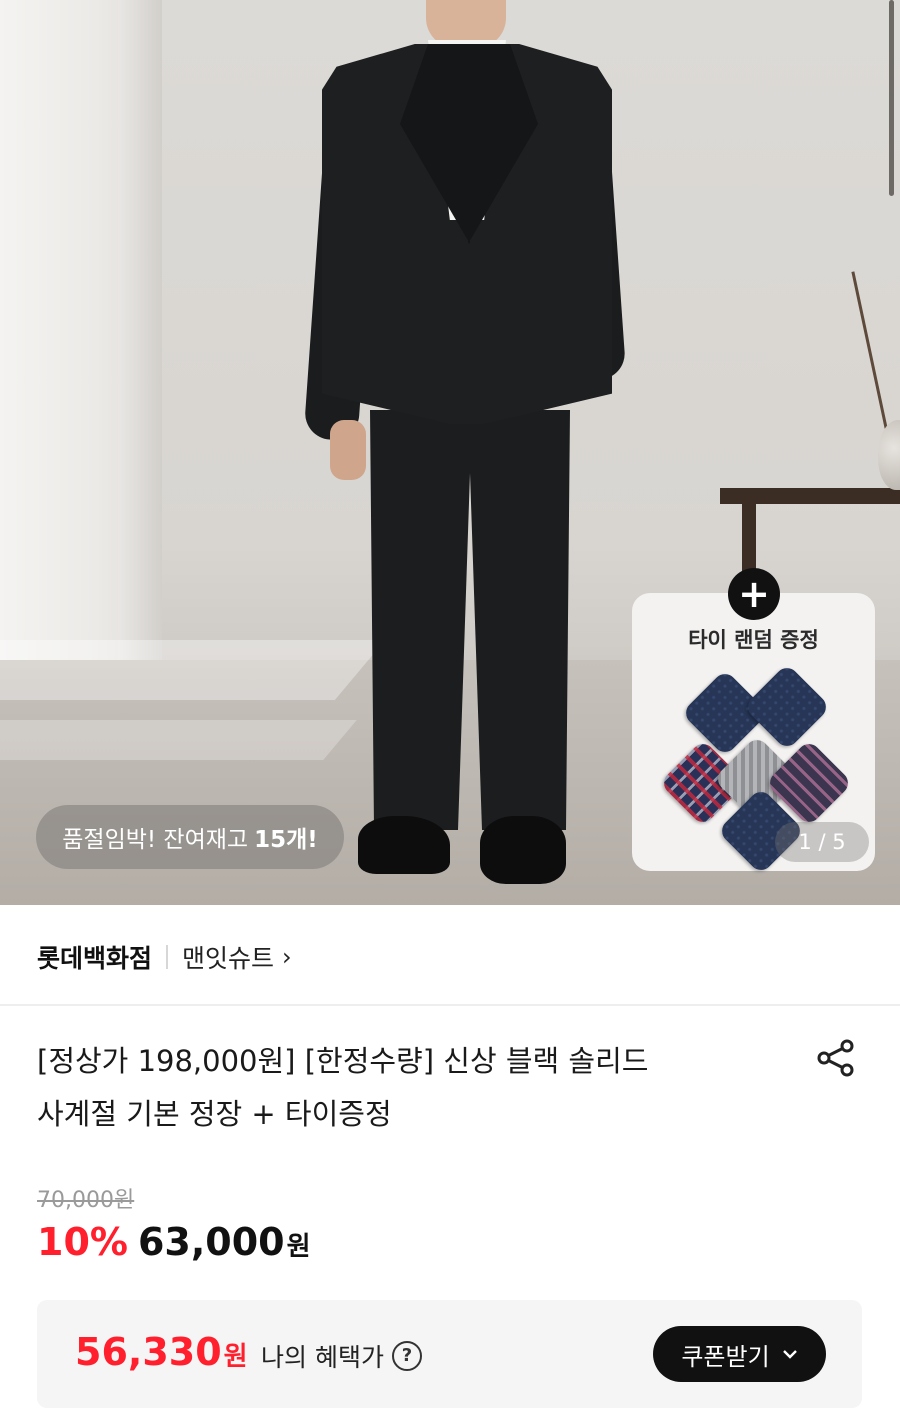 The width and height of the screenshot is (900, 1419). I want to click on trousers, so click(470, 620).